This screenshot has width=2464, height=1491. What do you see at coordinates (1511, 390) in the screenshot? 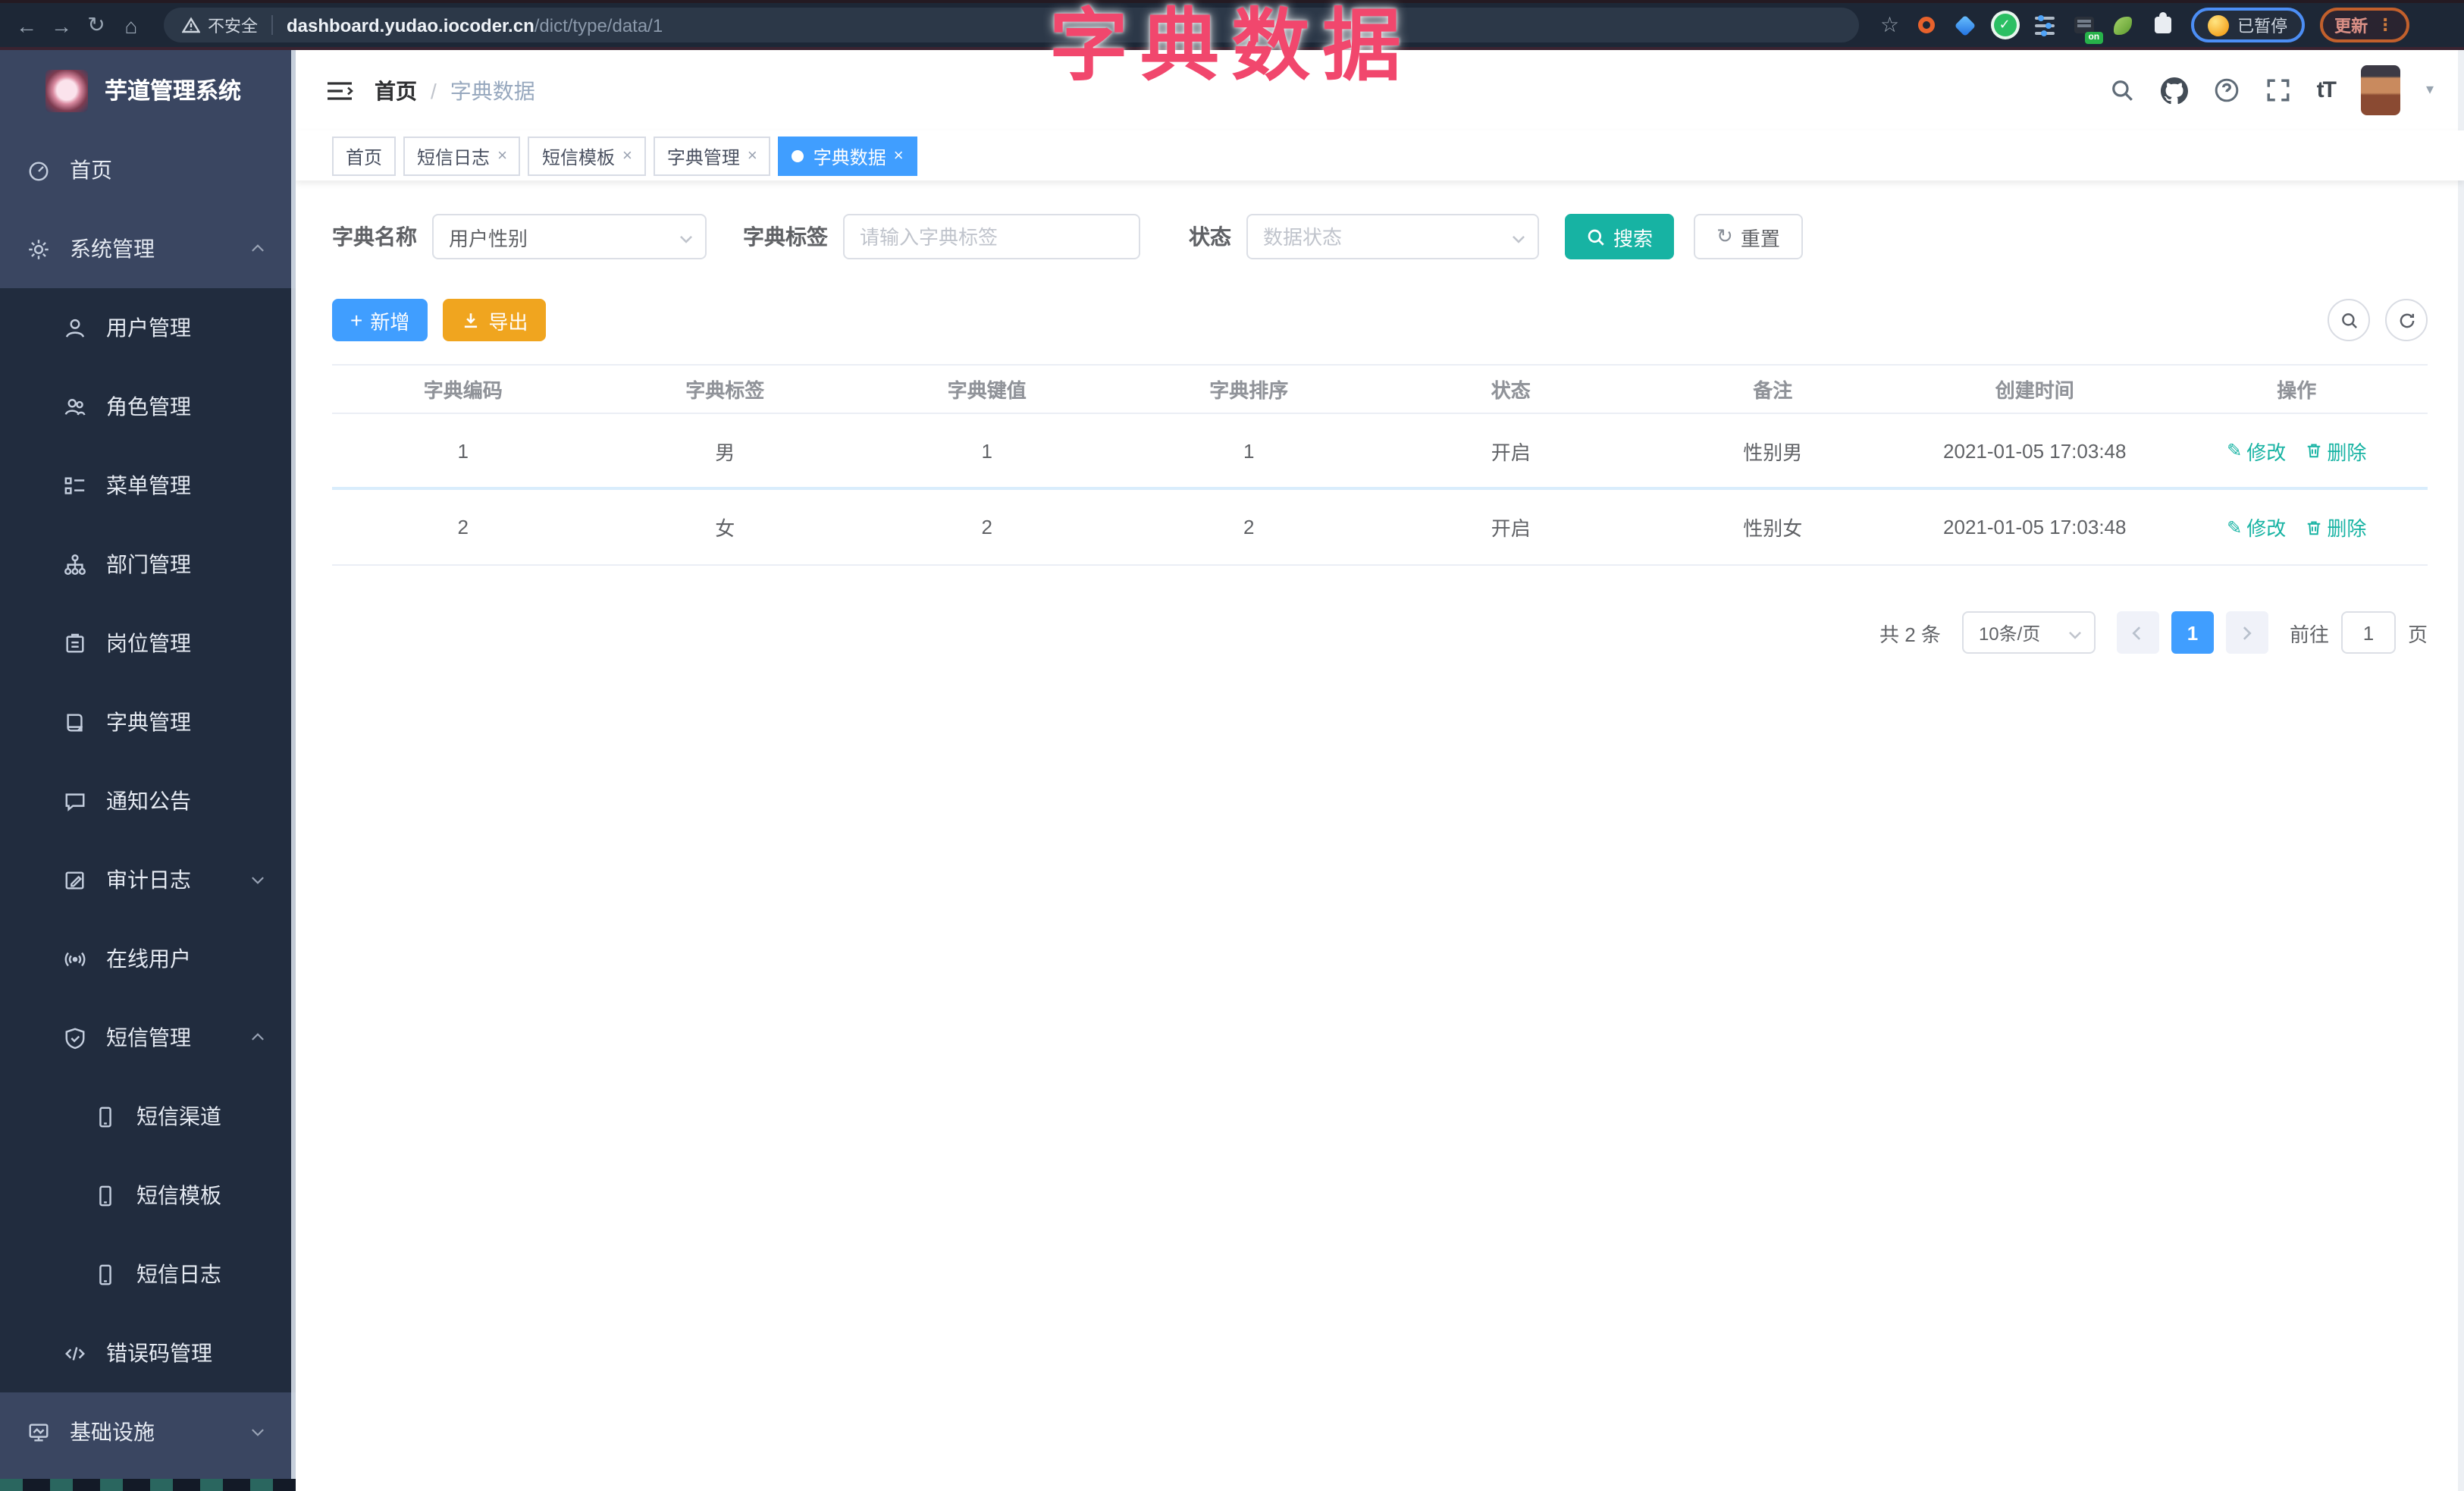
I see `column-header: 状态` at bounding box center [1511, 390].